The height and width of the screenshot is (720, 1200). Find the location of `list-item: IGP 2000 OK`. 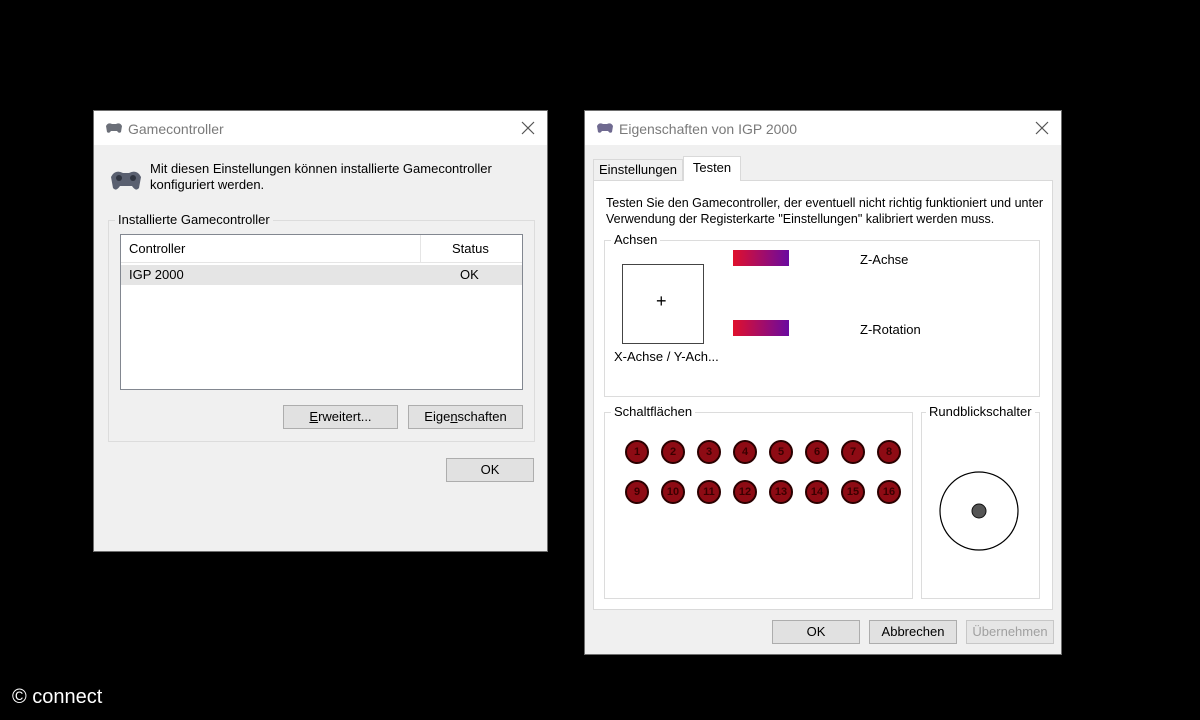

list-item: IGP 2000 OK is located at coordinates (321, 275).